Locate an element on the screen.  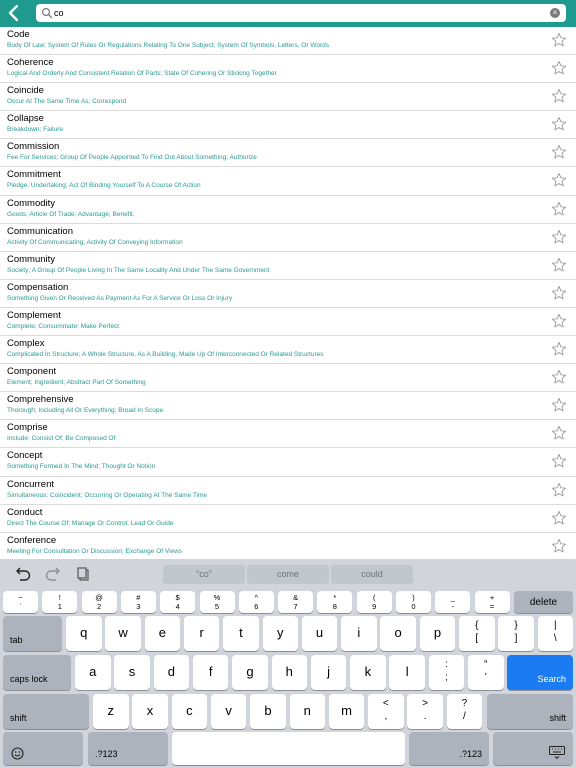
key-number-row: ) 0 is located at coordinates (413, 602).